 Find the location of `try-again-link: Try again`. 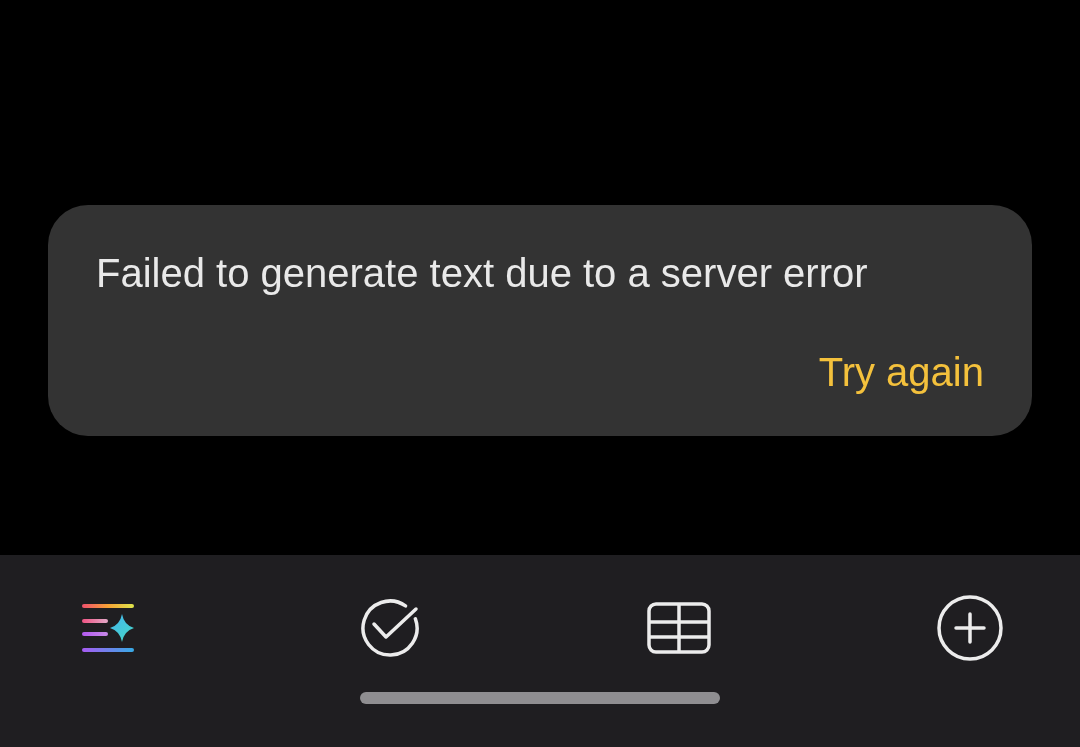

try-again-link: Try again is located at coordinates (901, 372).